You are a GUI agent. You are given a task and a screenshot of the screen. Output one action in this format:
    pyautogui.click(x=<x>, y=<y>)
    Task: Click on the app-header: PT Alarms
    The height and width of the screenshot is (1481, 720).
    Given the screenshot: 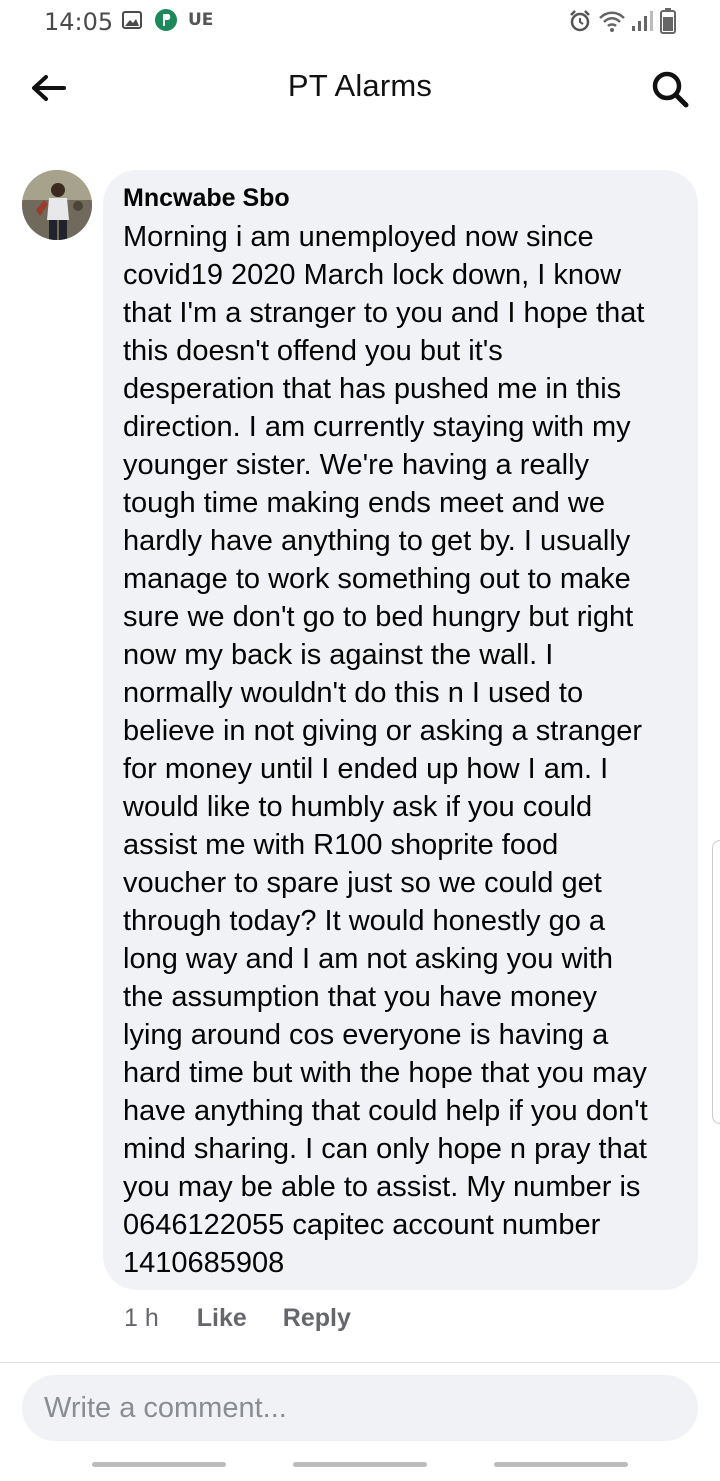 What is the action you would take?
    pyautogui.click(x=360, y=89)
    